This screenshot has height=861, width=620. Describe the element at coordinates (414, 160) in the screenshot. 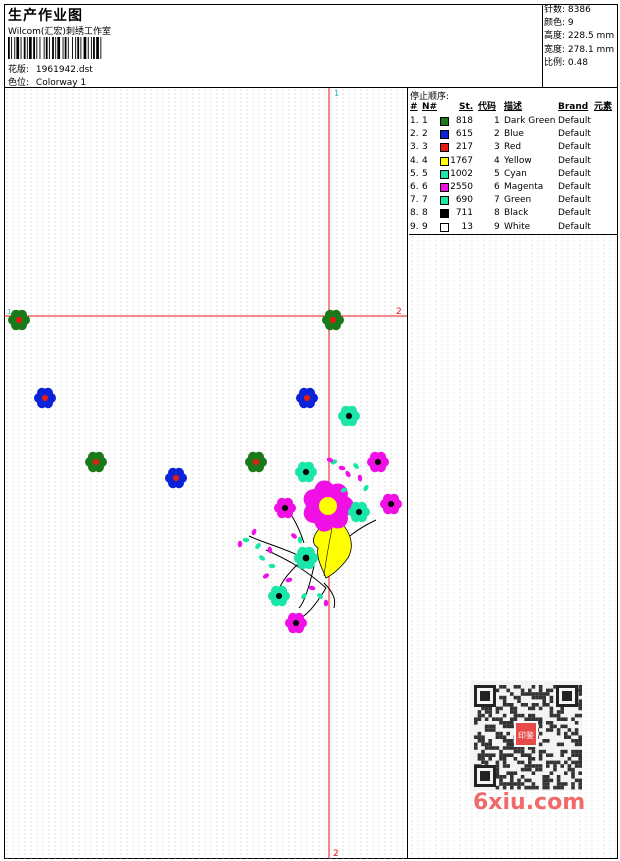

I see `legend-row-num: 4.` at that location.